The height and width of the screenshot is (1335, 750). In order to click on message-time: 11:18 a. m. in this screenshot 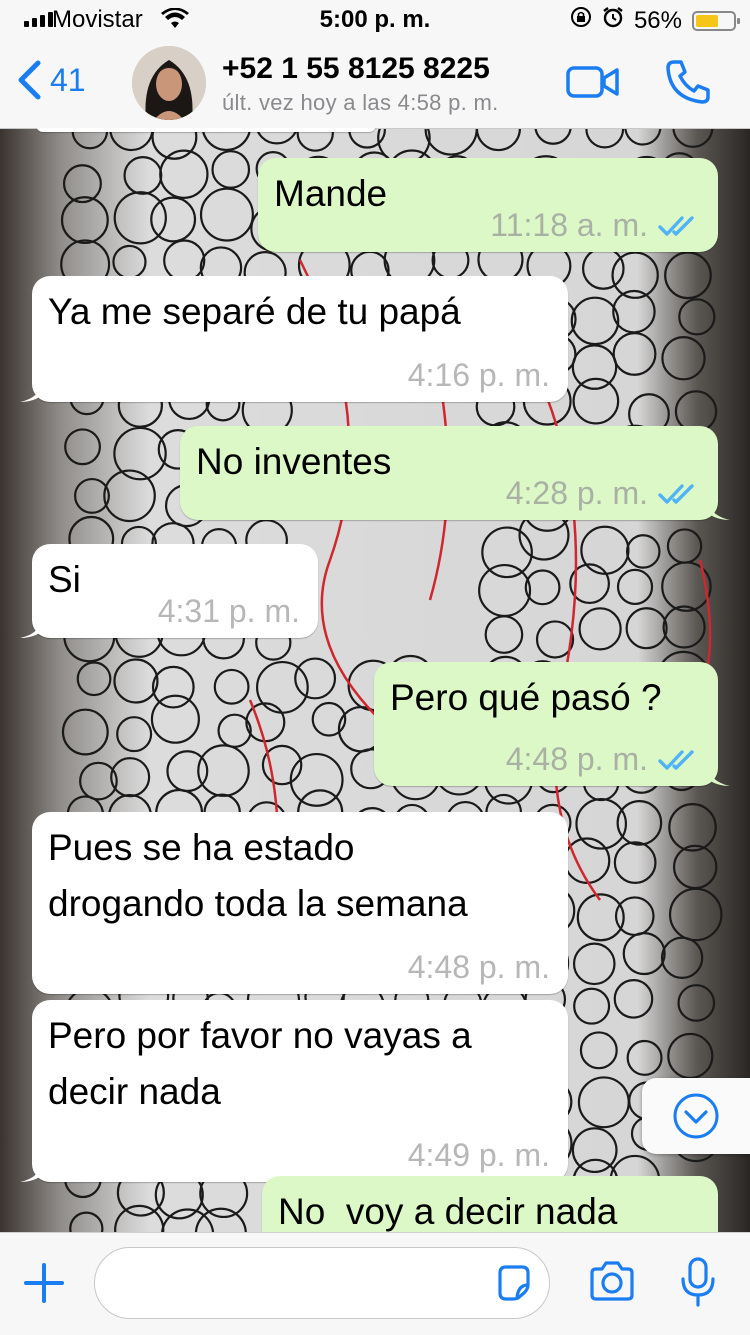, I will do `click(569, 225)`.